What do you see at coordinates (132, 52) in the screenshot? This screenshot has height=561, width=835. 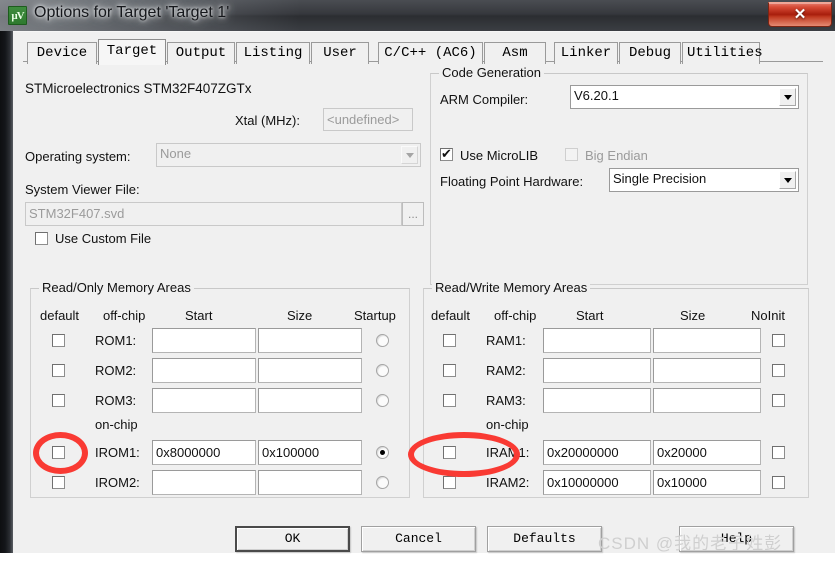 I see `tab-target: Target` at bounding box center [132, 52].